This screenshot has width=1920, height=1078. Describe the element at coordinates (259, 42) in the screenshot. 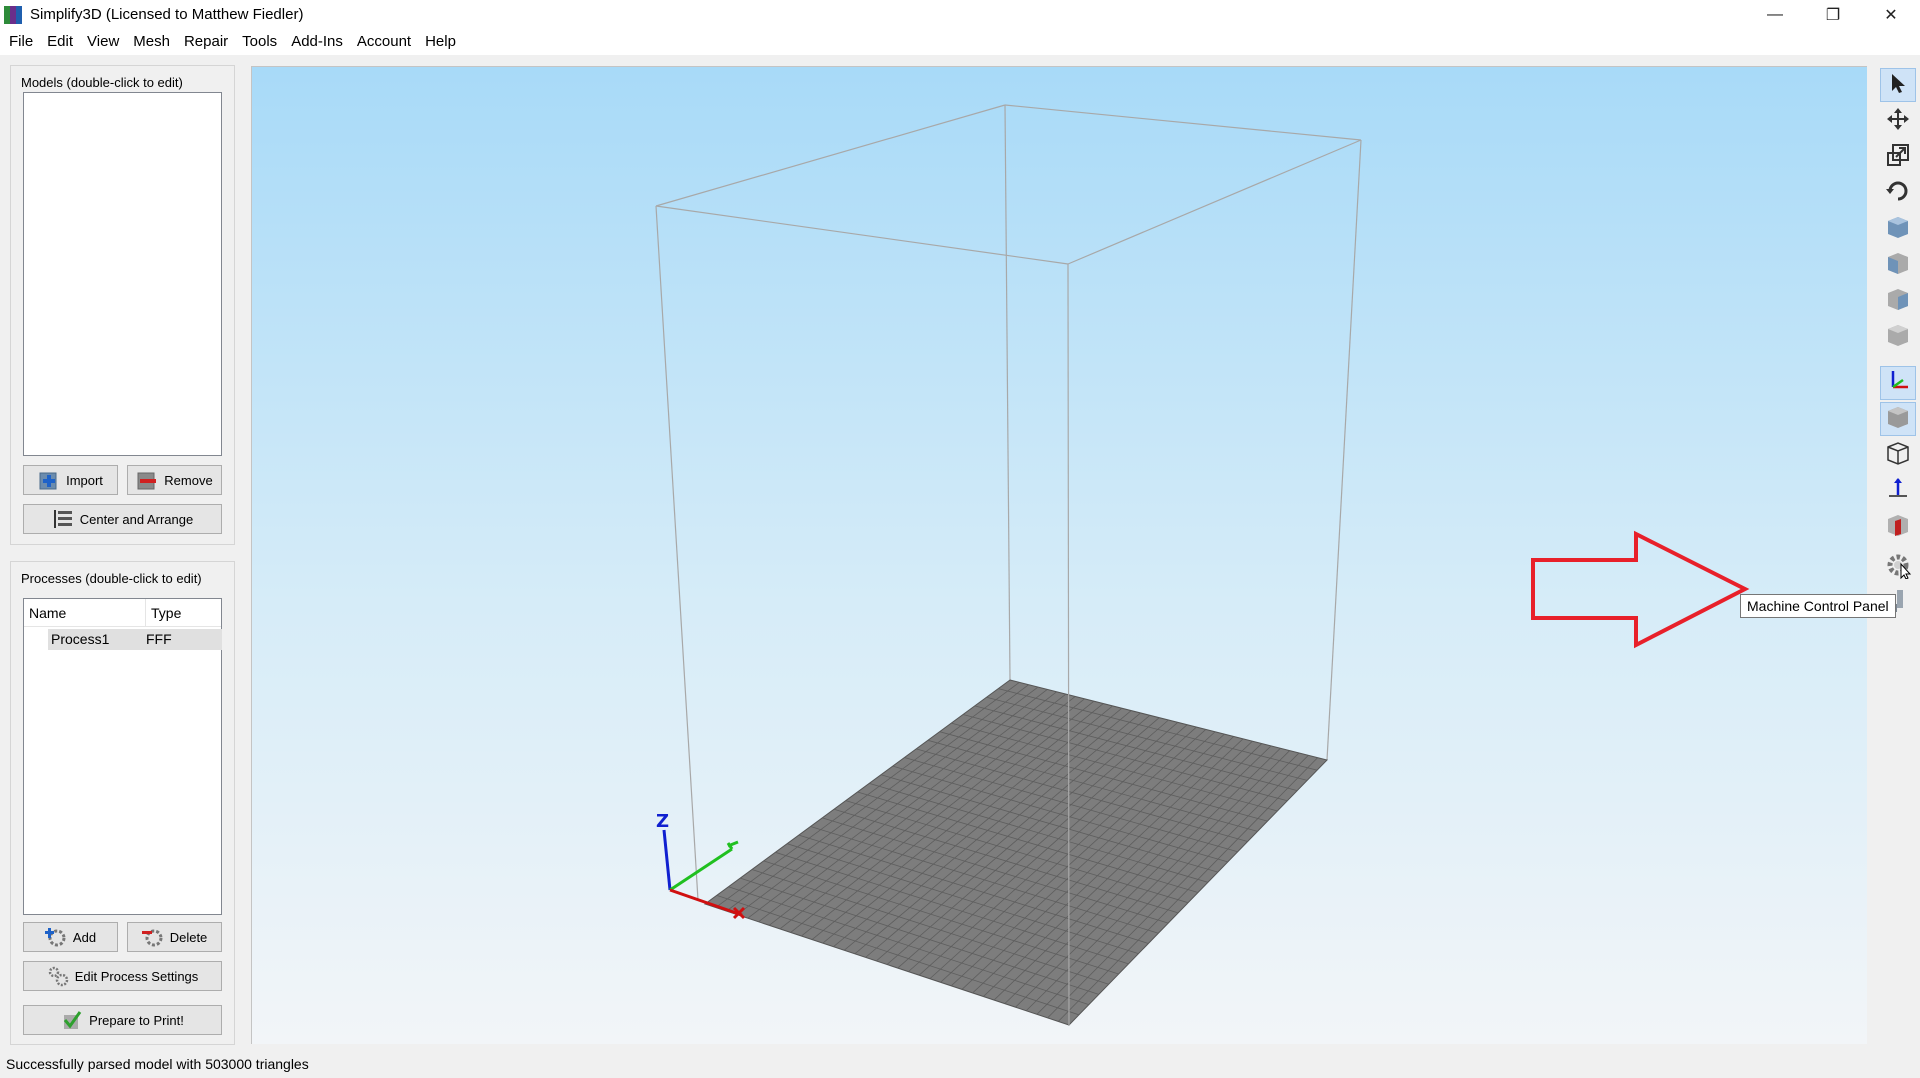

I see `menu-tools: Tools` at that location.